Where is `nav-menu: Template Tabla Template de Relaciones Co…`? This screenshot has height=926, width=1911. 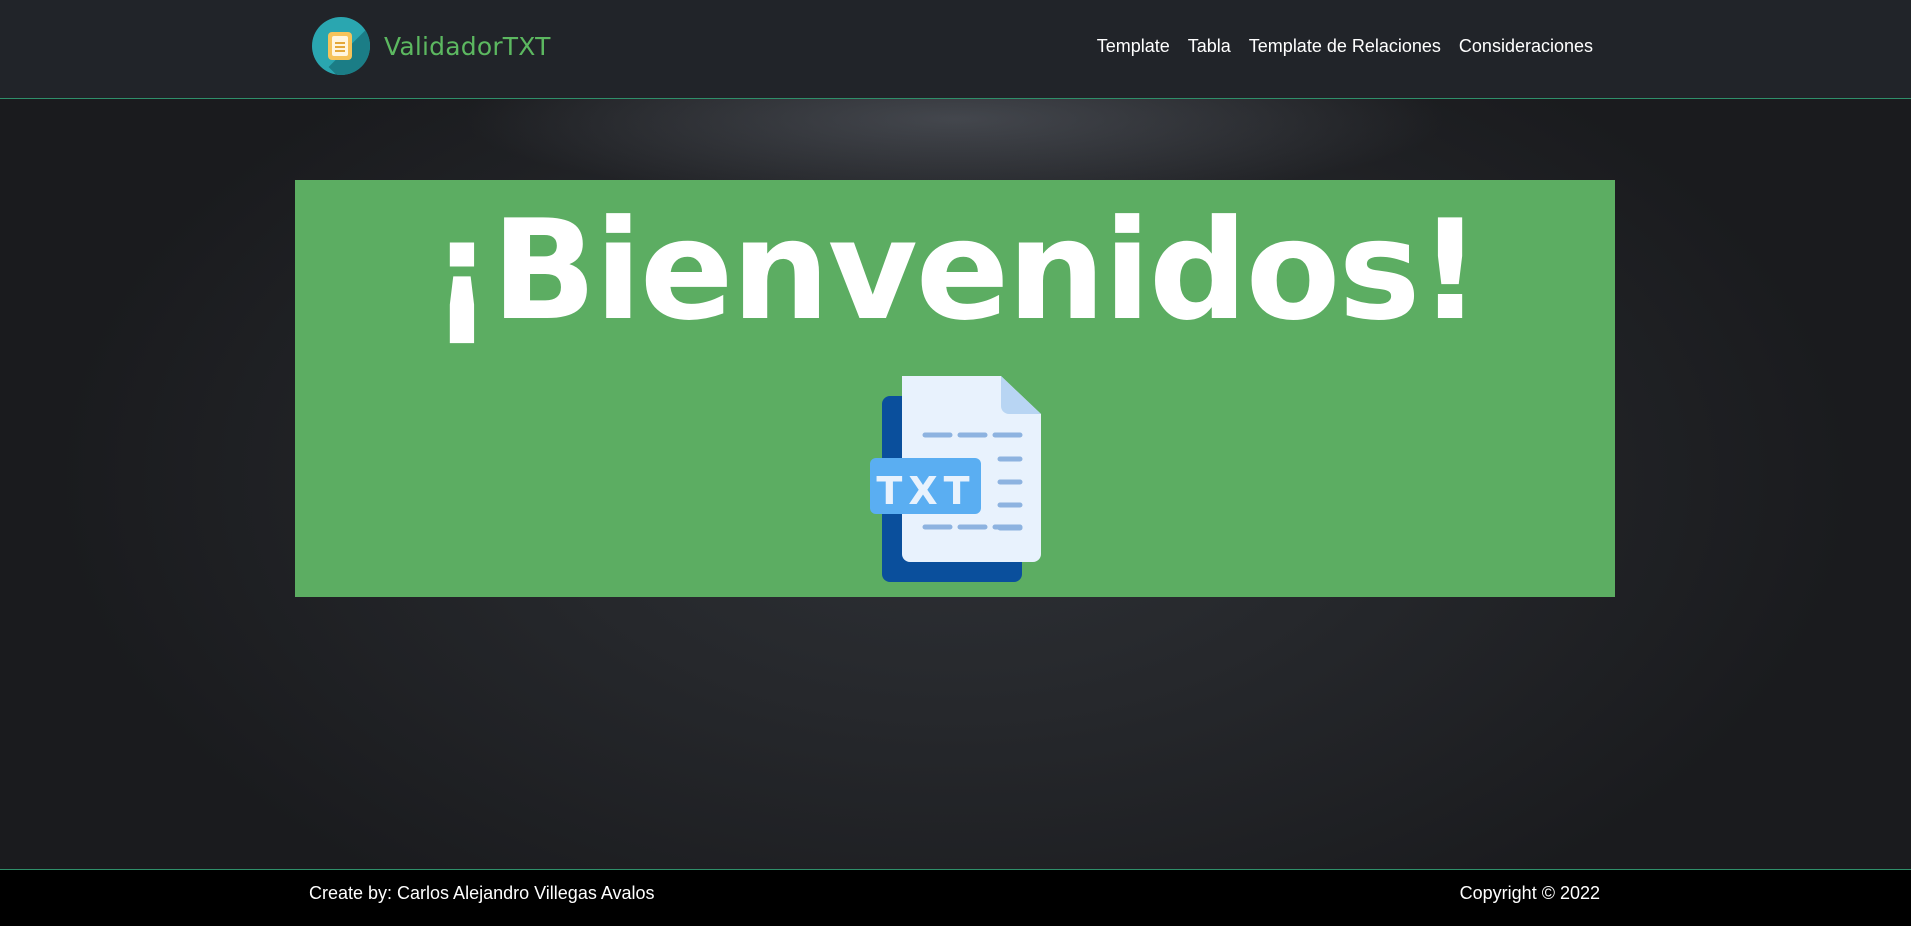
nav-menu: Template Tabla Template de Relaciones Co… is located at coordinates (1336, 46).